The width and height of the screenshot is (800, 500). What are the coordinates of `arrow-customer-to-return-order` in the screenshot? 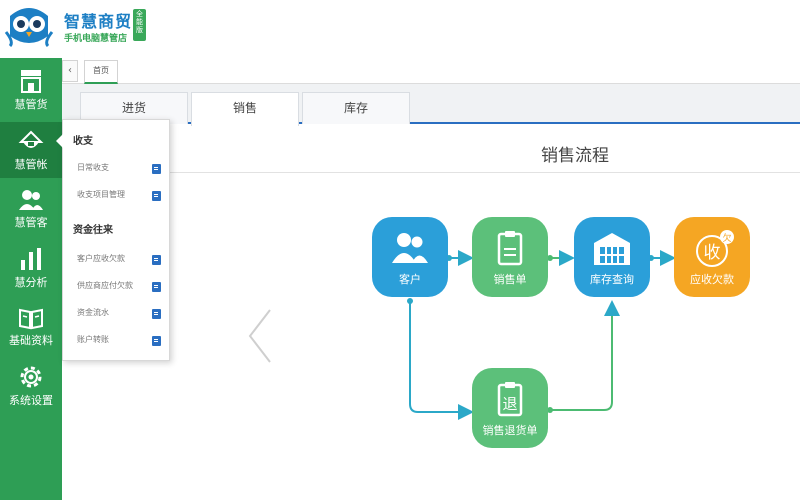 It's located at (440, 359).